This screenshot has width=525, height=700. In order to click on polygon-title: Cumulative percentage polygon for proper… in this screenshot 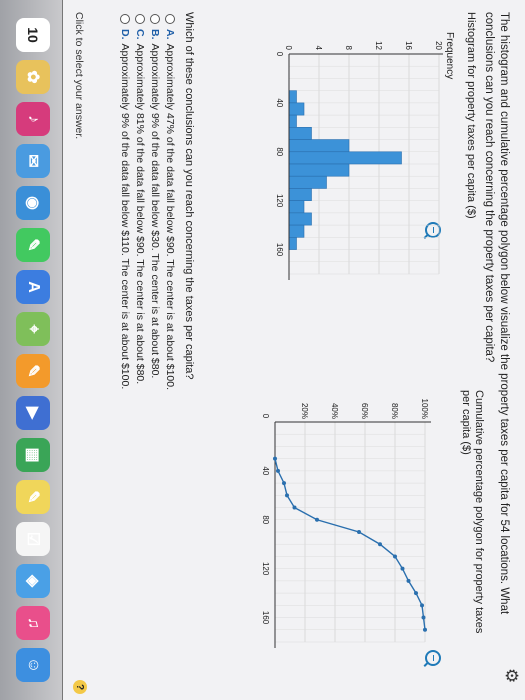, I will do `click(472, 512)`.